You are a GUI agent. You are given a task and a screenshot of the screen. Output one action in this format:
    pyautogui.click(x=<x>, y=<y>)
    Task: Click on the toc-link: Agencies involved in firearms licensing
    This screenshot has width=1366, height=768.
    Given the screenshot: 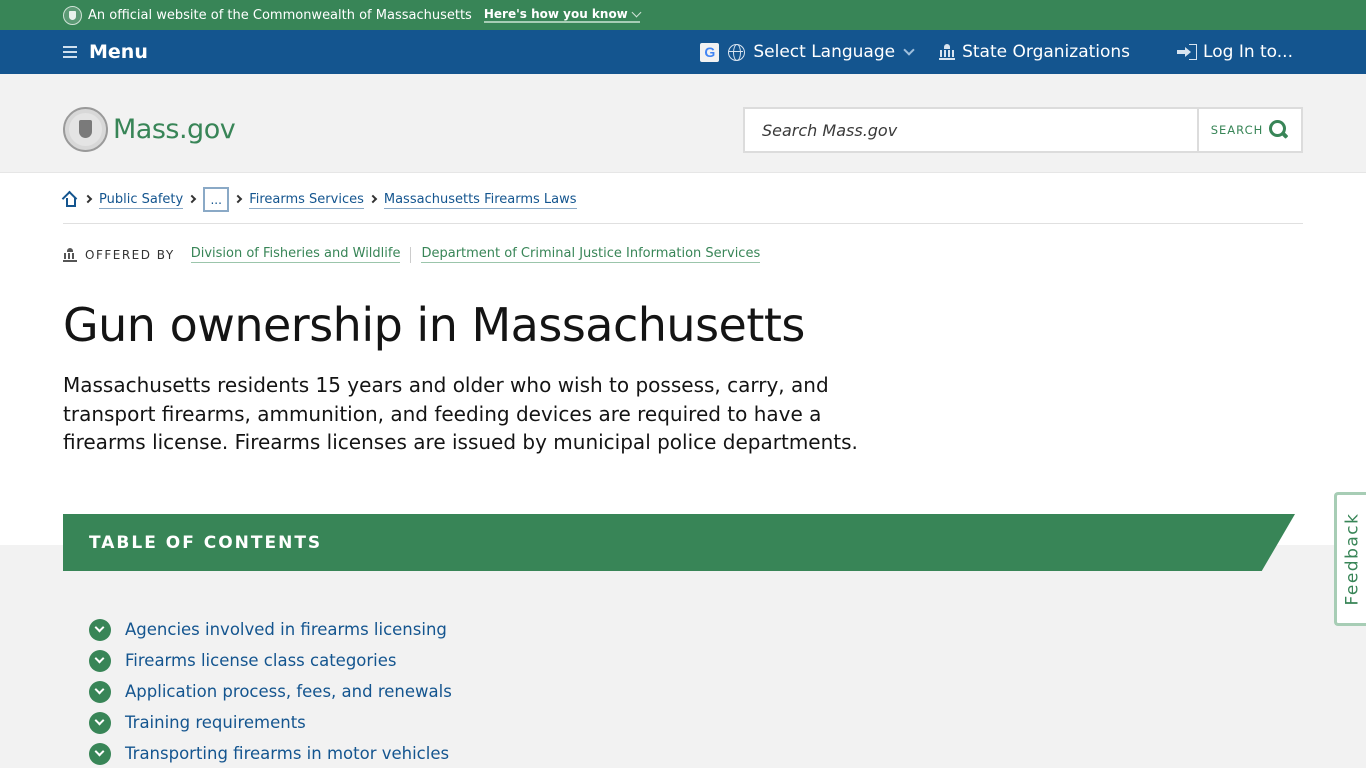 What is the action you would take?
    pyautogui.click(x=286, y=629)
    